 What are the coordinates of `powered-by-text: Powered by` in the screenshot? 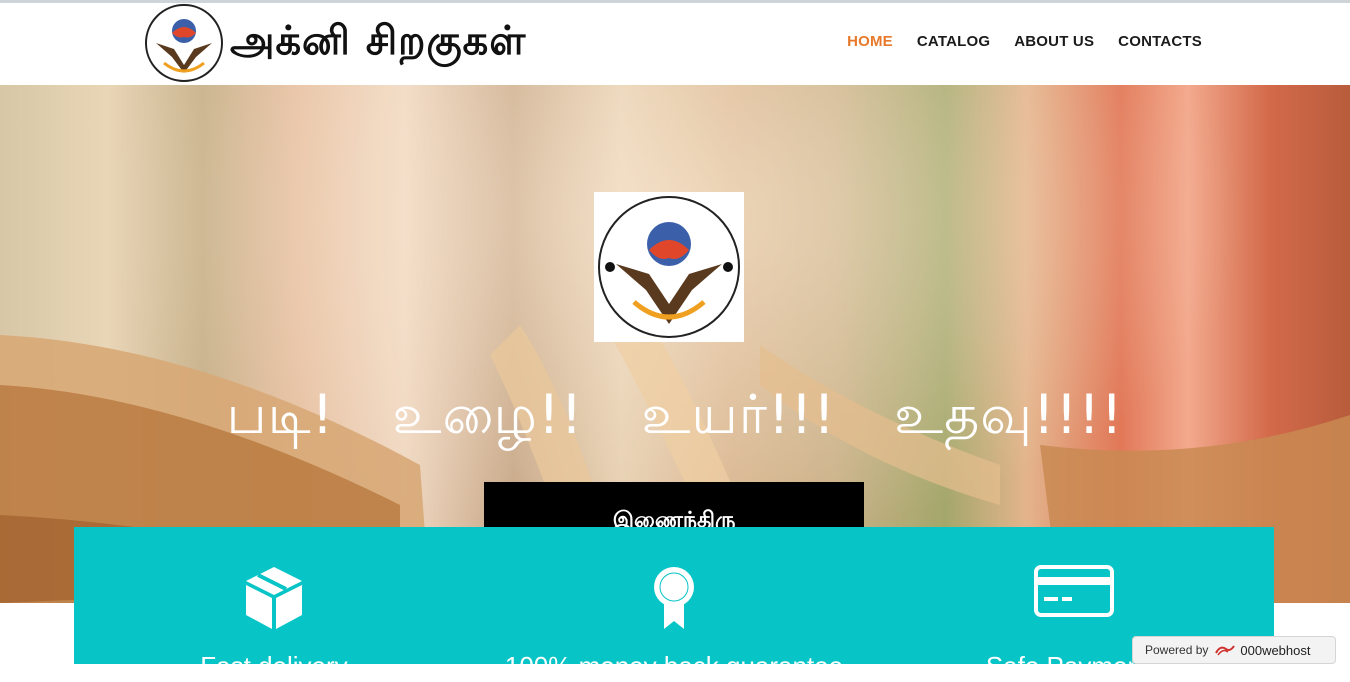 It's located at (1177, 650).